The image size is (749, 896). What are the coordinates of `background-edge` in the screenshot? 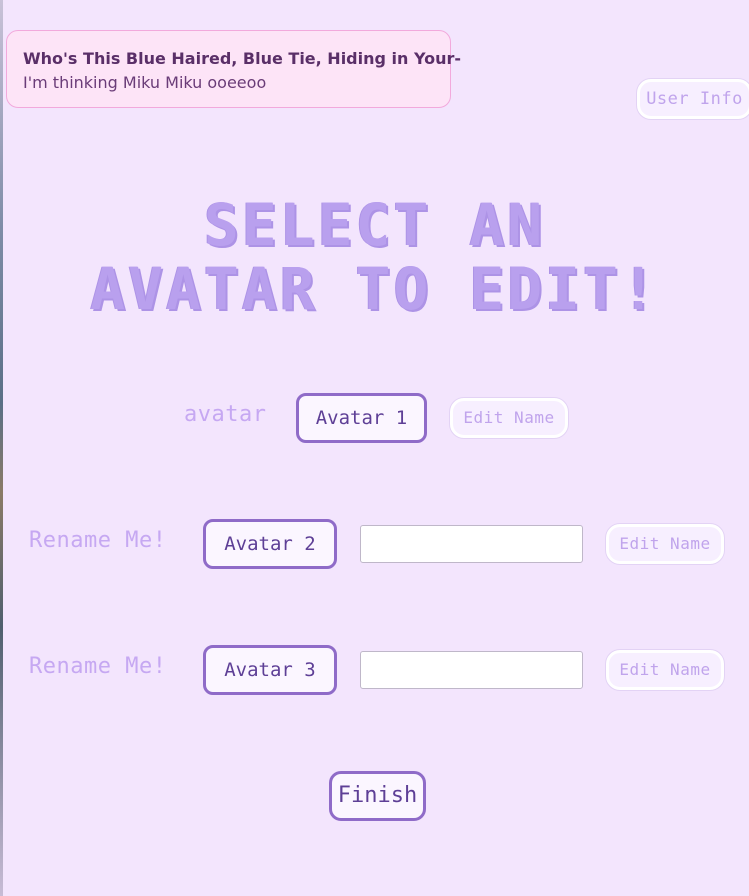 It's located at (1, 448).